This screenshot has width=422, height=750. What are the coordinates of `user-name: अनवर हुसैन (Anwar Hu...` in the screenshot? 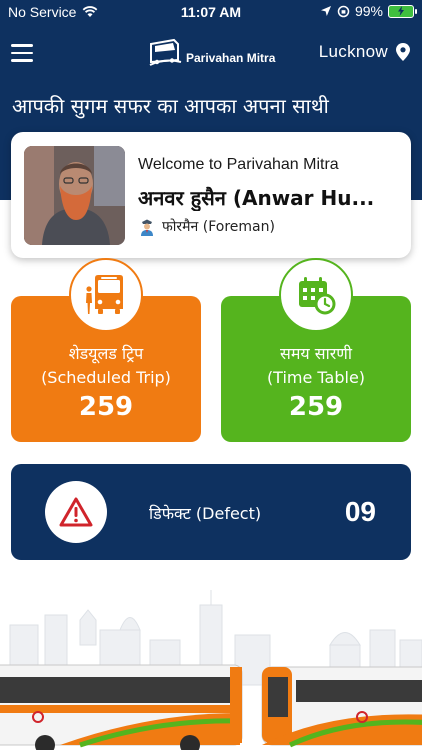 It's located at (256, 198).